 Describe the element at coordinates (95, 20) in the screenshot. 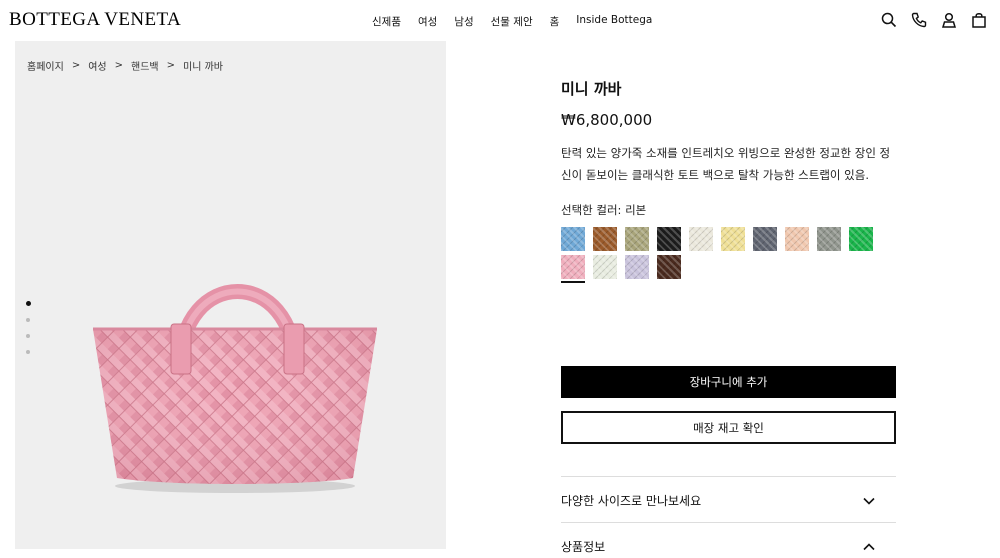

I see `brand-logo: BOTTEGA VENETA` at that location.